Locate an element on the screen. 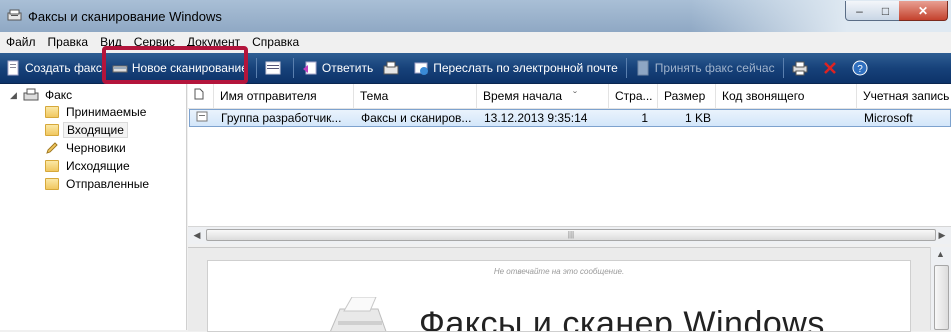  vertical-scrollbar: ▲ is located at coordinates (940, 288).